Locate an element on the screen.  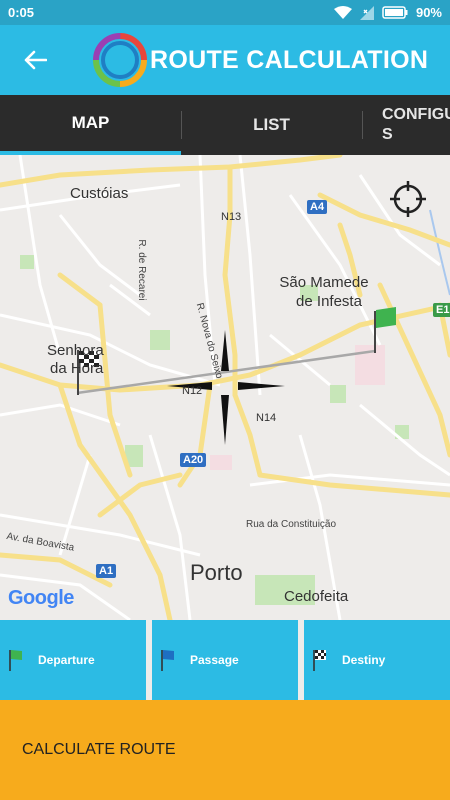
crosshair-icon is located at coordinates (408, 199).